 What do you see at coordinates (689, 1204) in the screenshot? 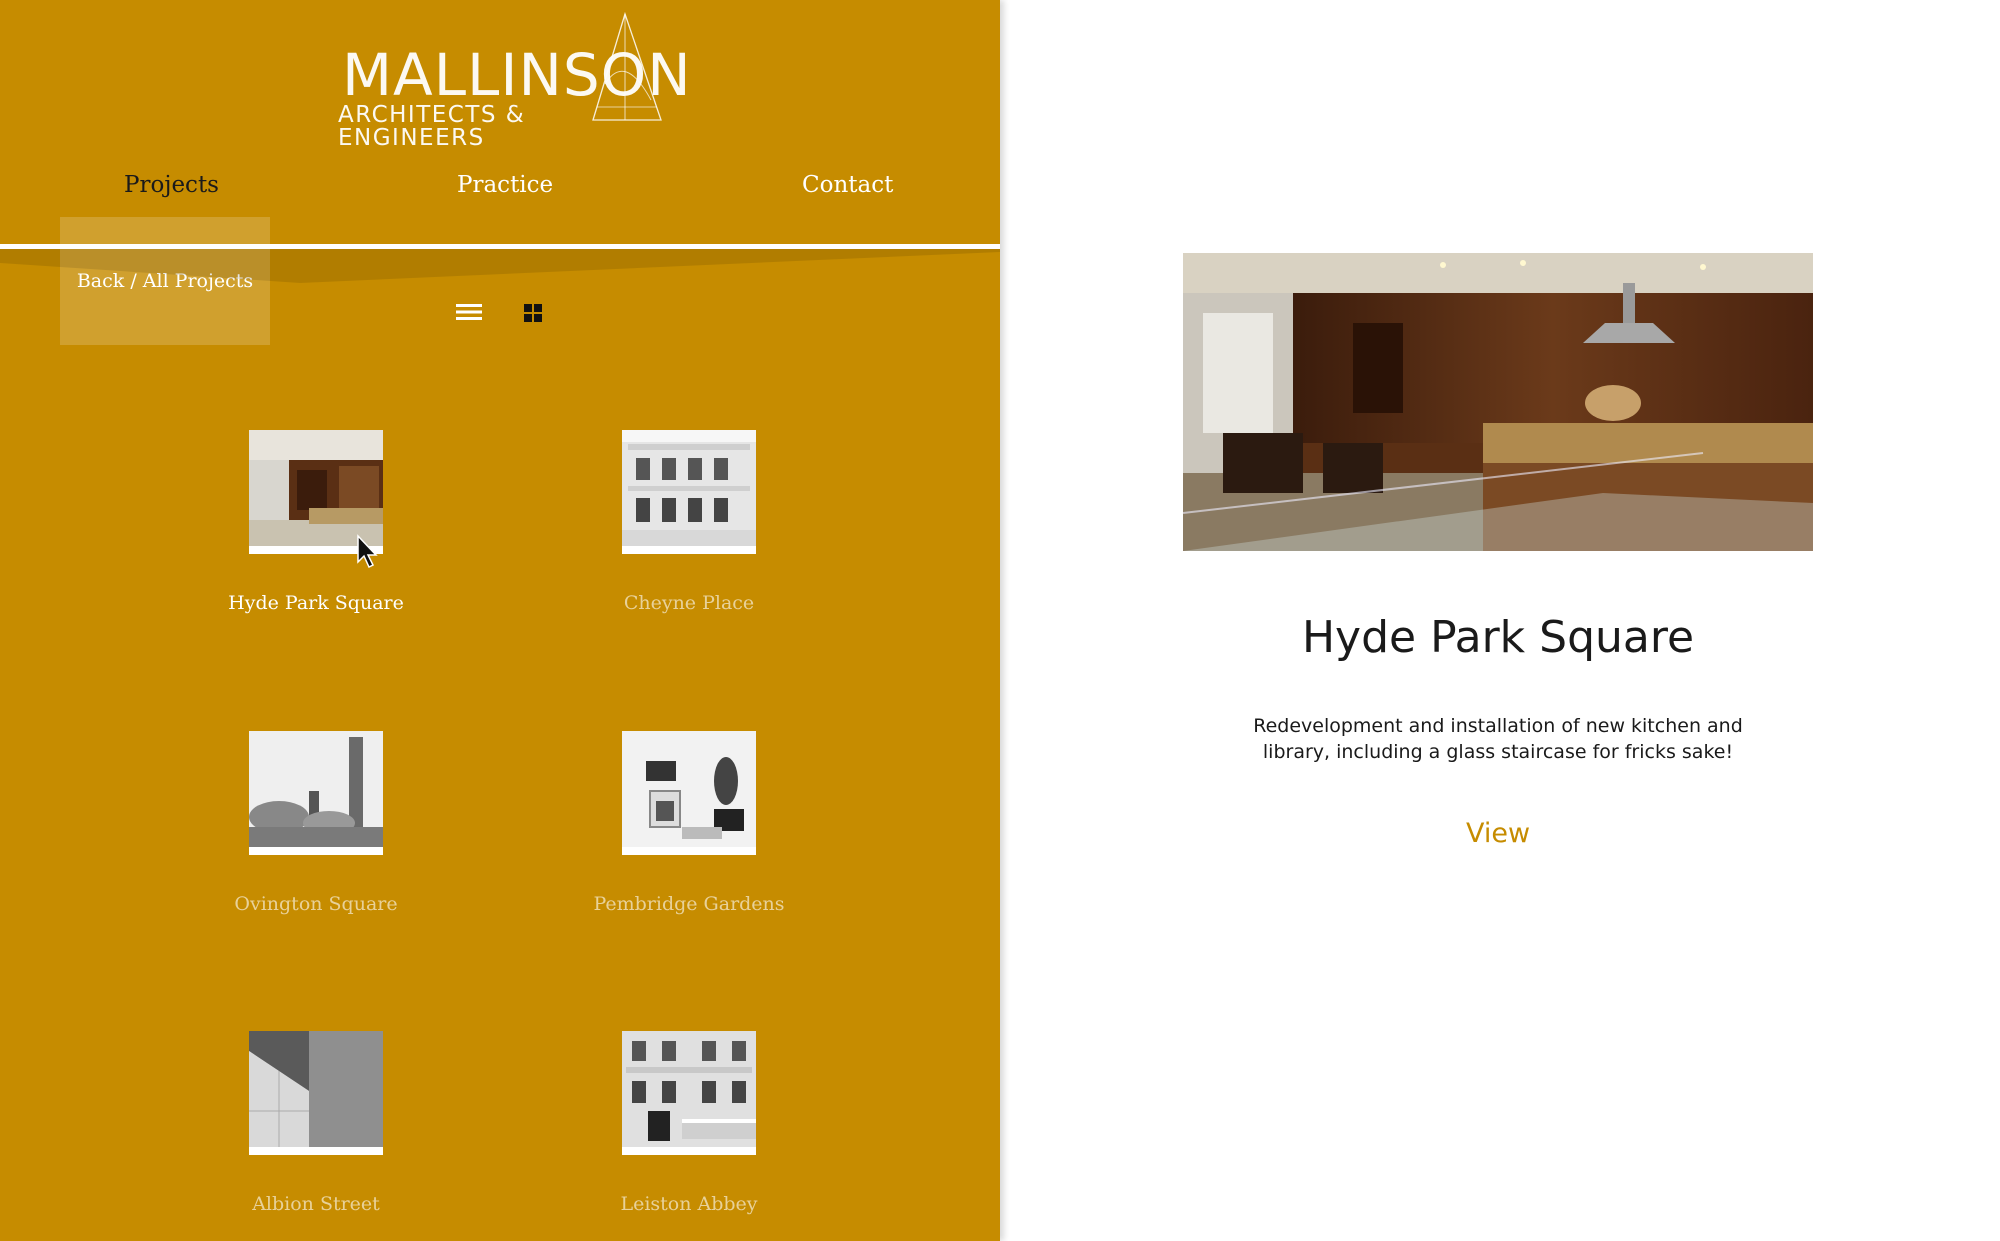
I see `project-title: Leiston Abbey` at bounding box center [689, 1204].